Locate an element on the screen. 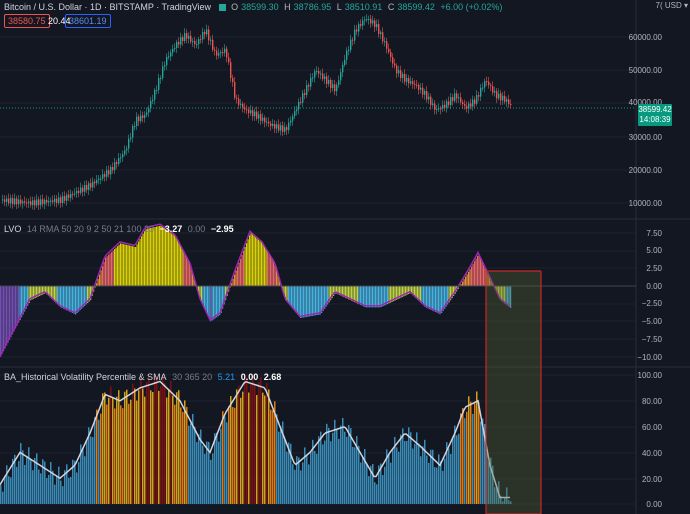  highlight-box is located at coordinates (513, 392).